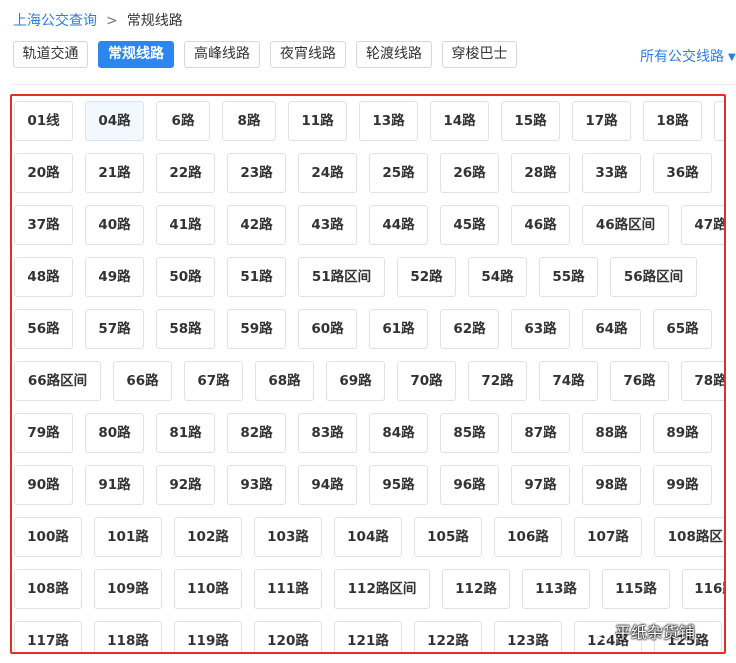 The image size is (736, 663). Describe the element at coordinates (682, 433) in the screenshot. I see `route-button: 89路` at that location.